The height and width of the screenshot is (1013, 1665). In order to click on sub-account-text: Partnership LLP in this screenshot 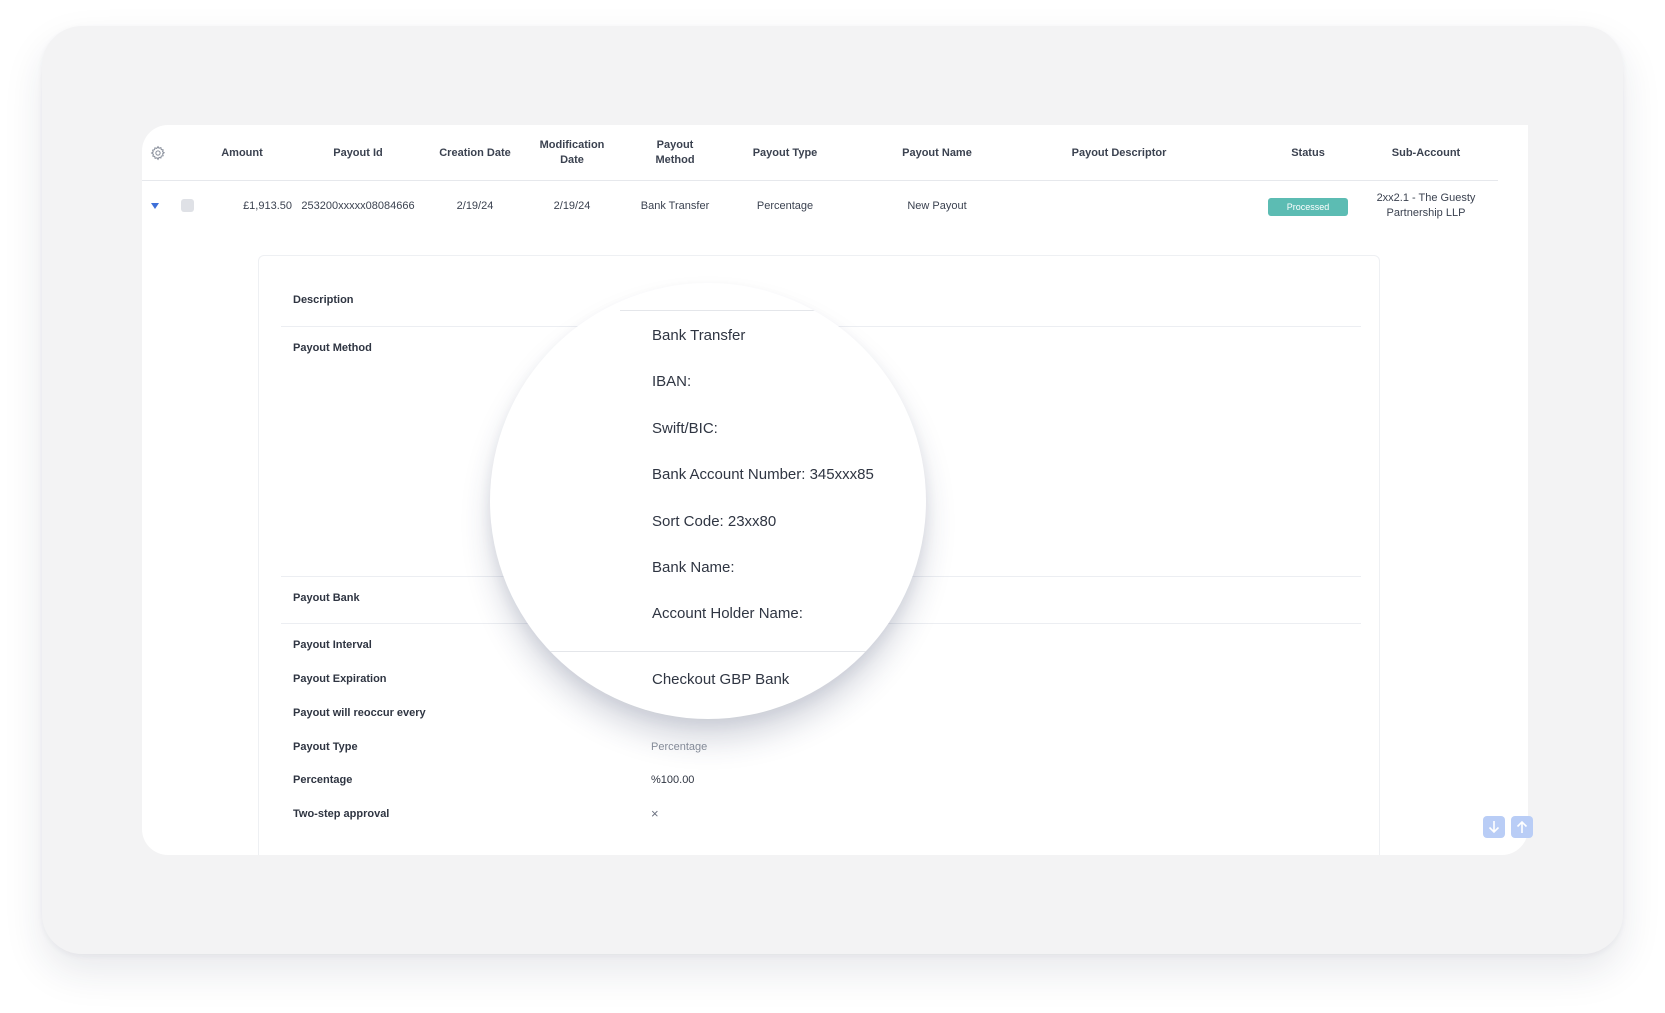, I will do `click(1426, 213)`.